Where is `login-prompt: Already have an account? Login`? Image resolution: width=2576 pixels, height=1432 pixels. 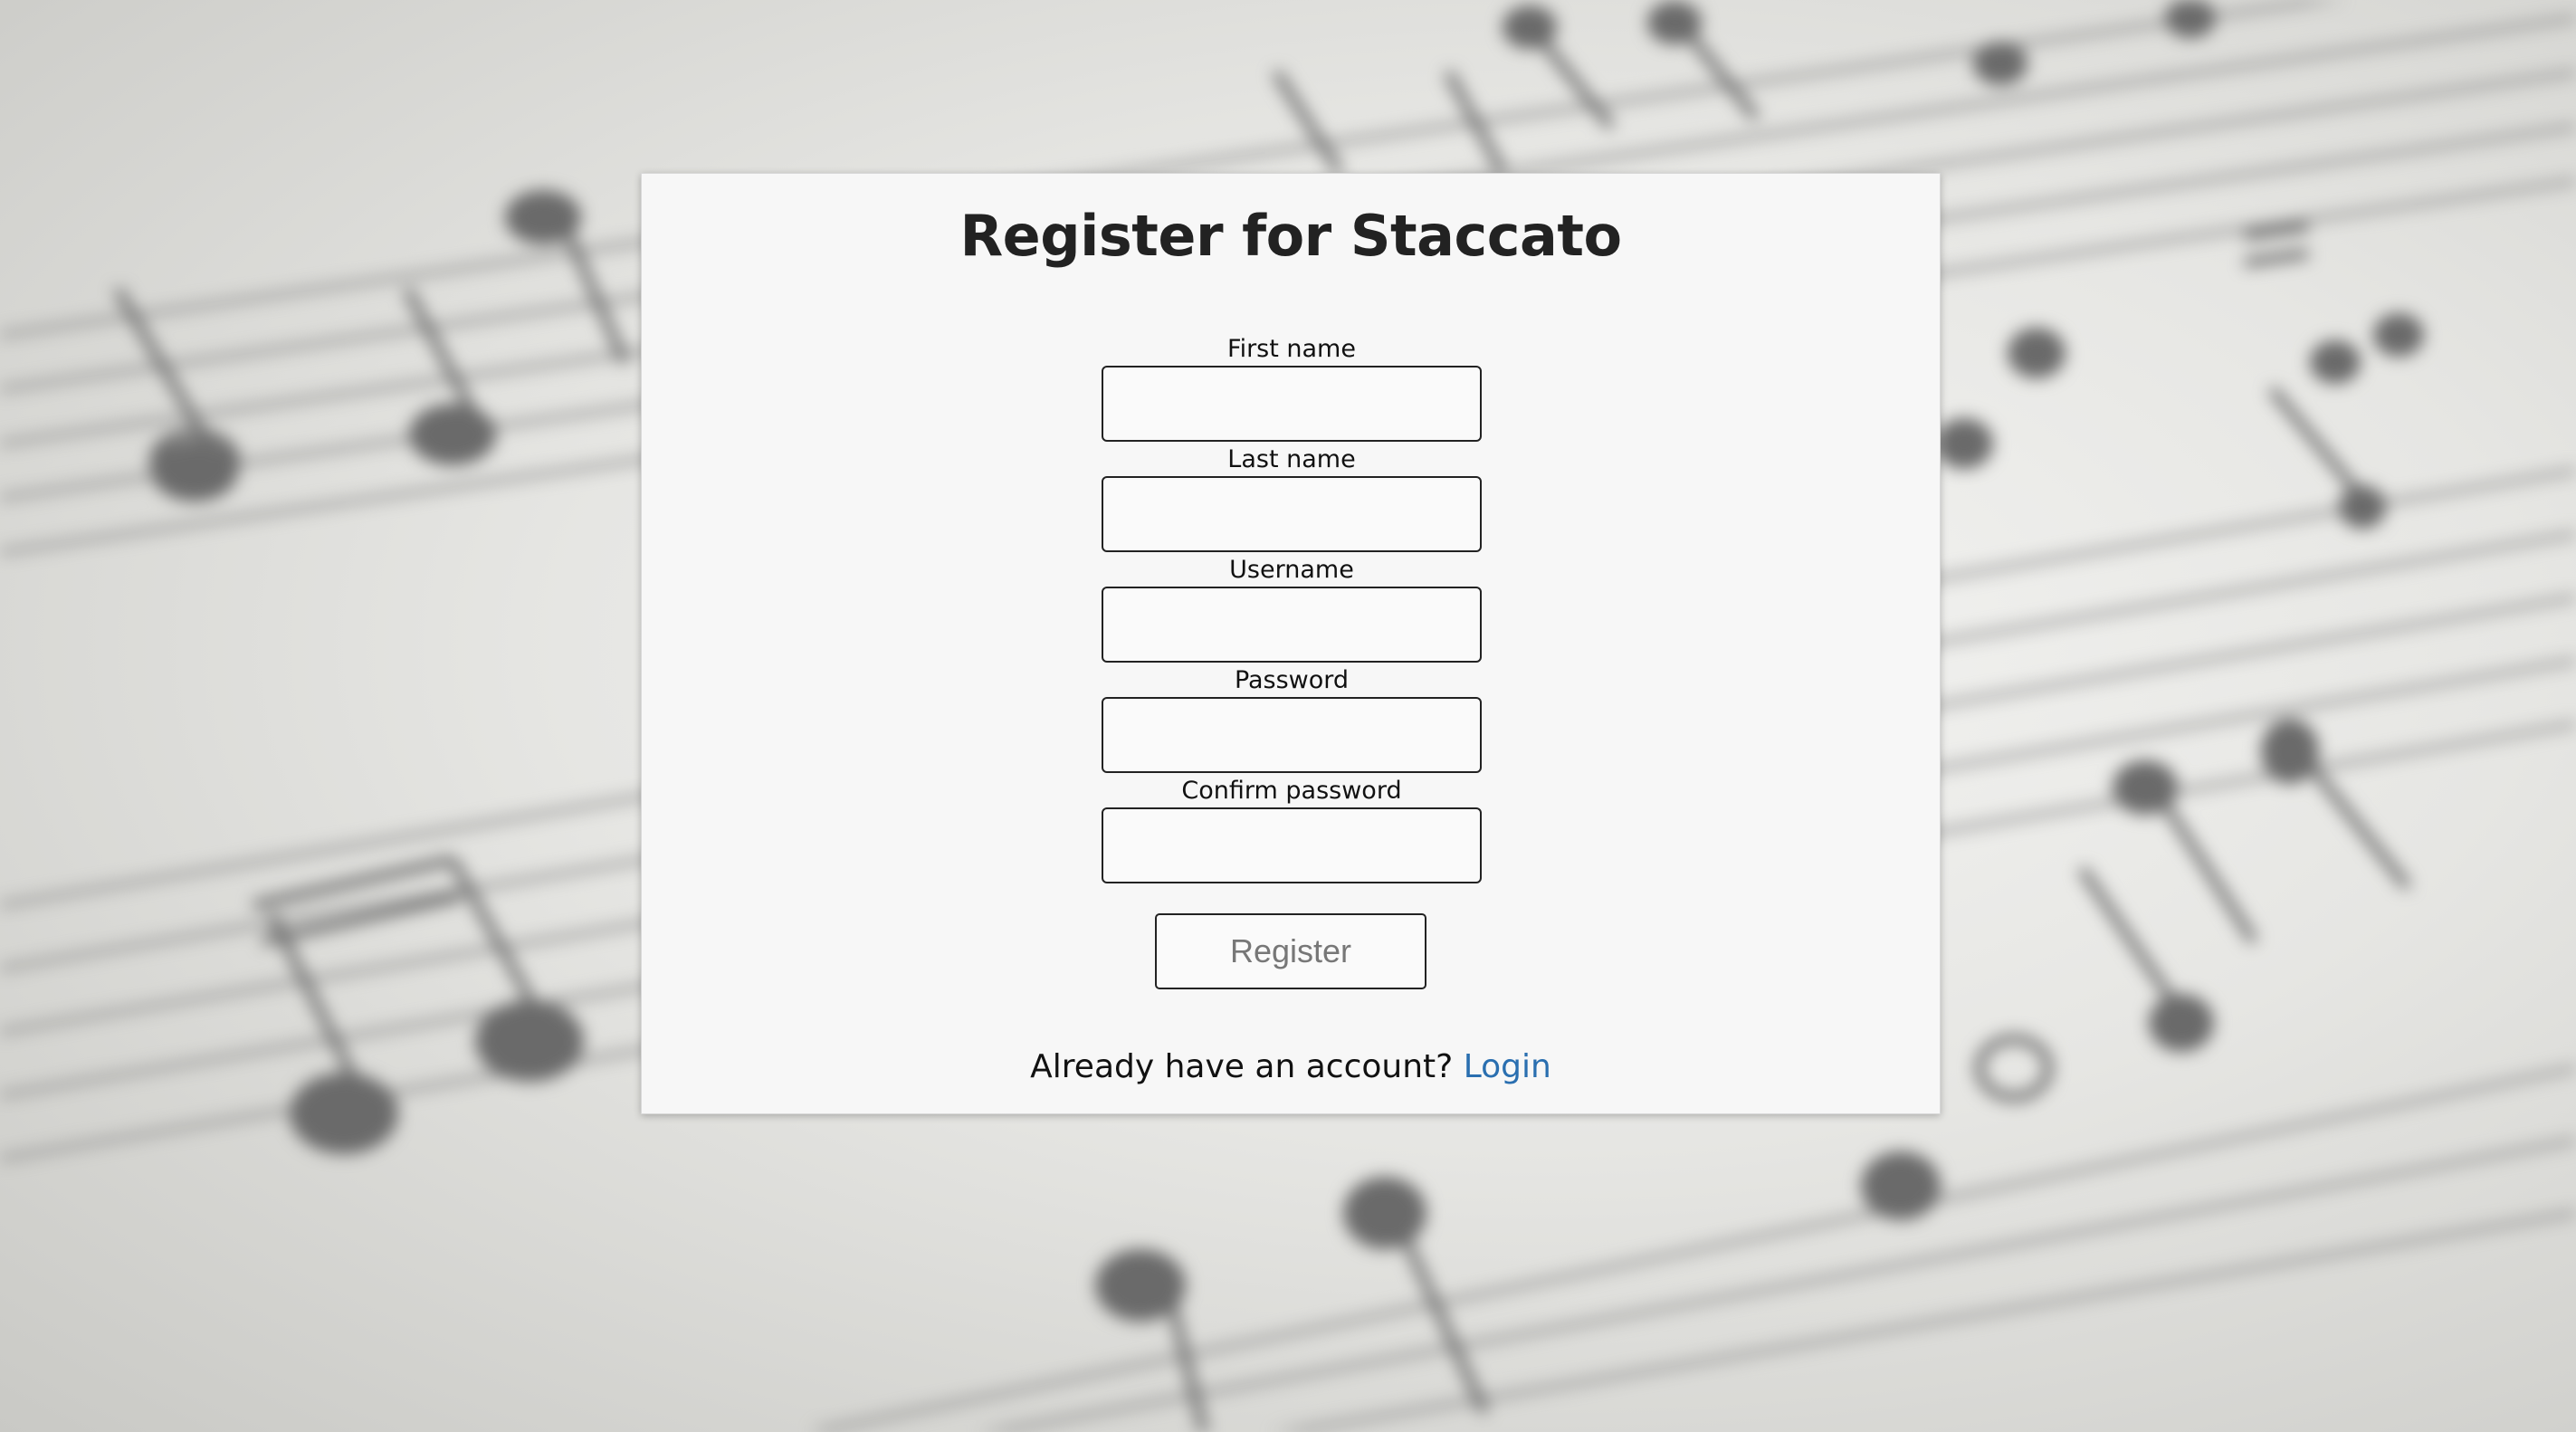 login-prompt: Already have an account? Login is located at coordinates (1291, 1066).